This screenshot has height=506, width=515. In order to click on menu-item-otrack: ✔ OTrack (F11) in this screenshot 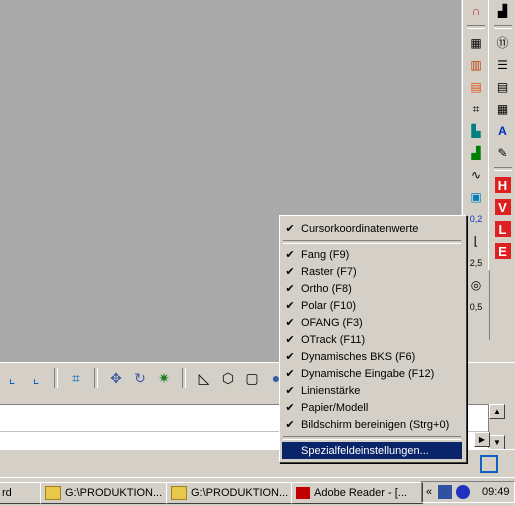, I will do `click(372, 339)`.